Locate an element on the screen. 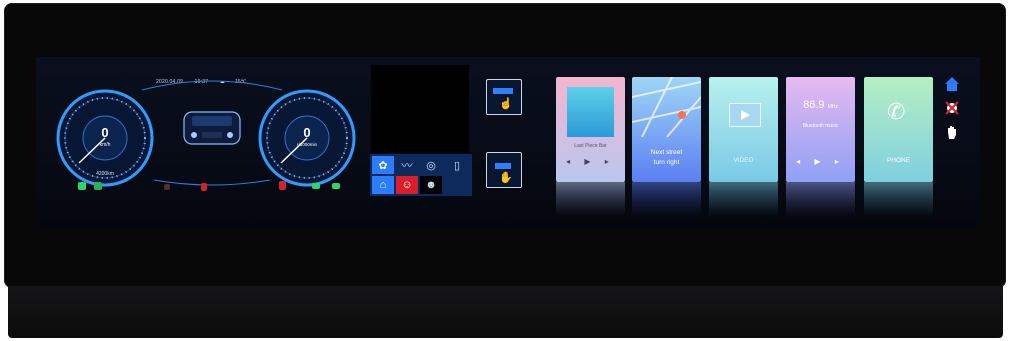 The image size is (1009, 341). music-title: Last Piece Bar is located at coordinates (590, 146).